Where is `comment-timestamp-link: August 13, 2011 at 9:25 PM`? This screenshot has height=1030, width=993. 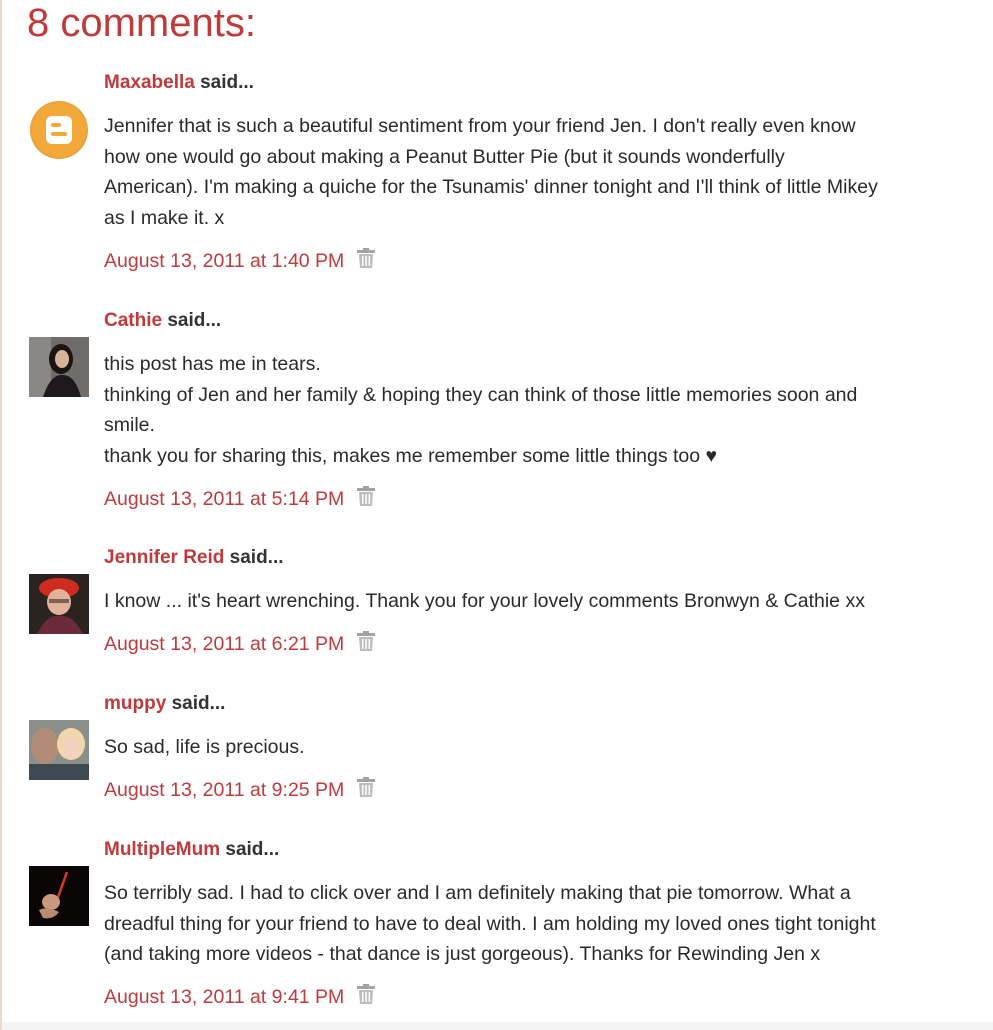 comment-timestamp-link: August 13, 2011 at 9:25 PM is located at coordinates (224, 790).